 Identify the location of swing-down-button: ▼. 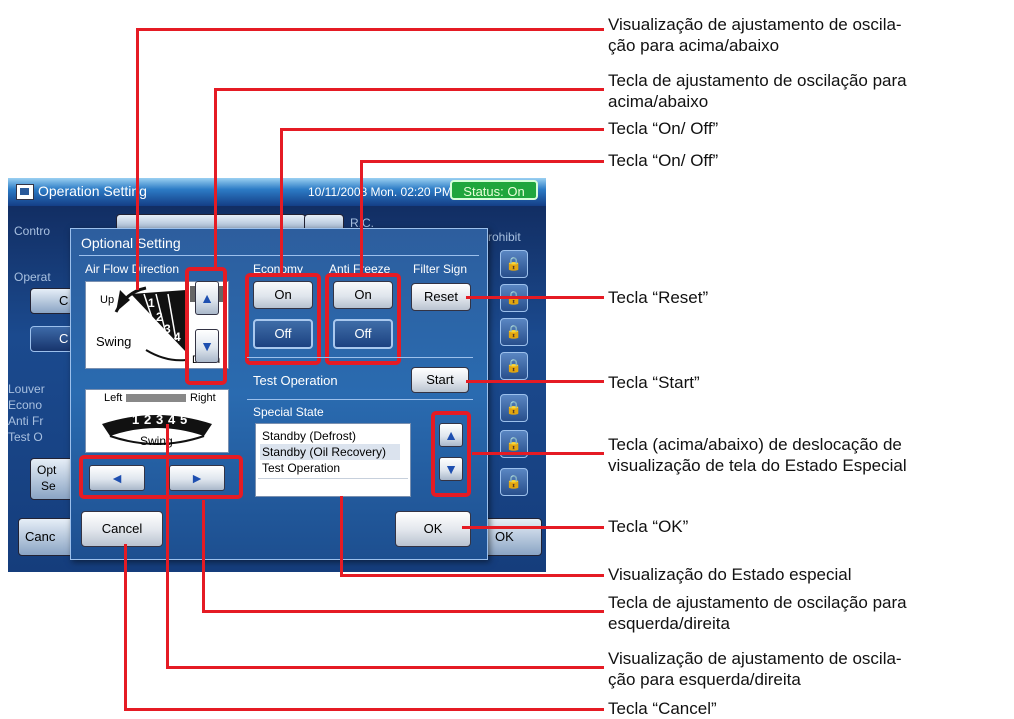
(207, 346).